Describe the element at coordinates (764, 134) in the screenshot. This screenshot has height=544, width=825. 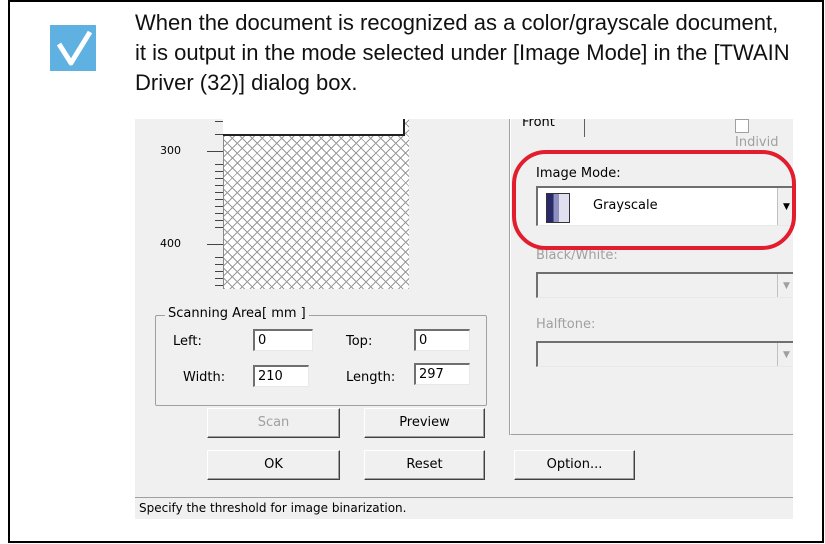
I see `individual-checkbox: Individ` at that location.